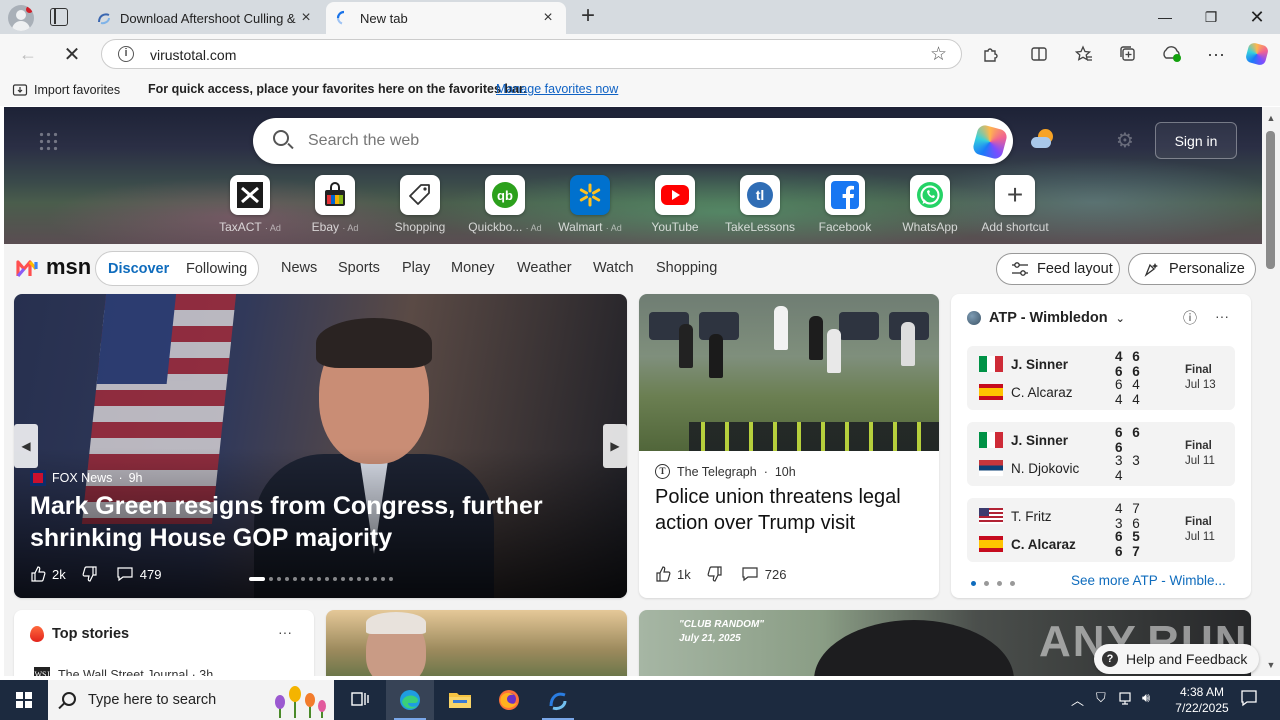 This screenshot has width=1280, height=720. I want to click on info-icon: ⓘ, so click(1190, 318).